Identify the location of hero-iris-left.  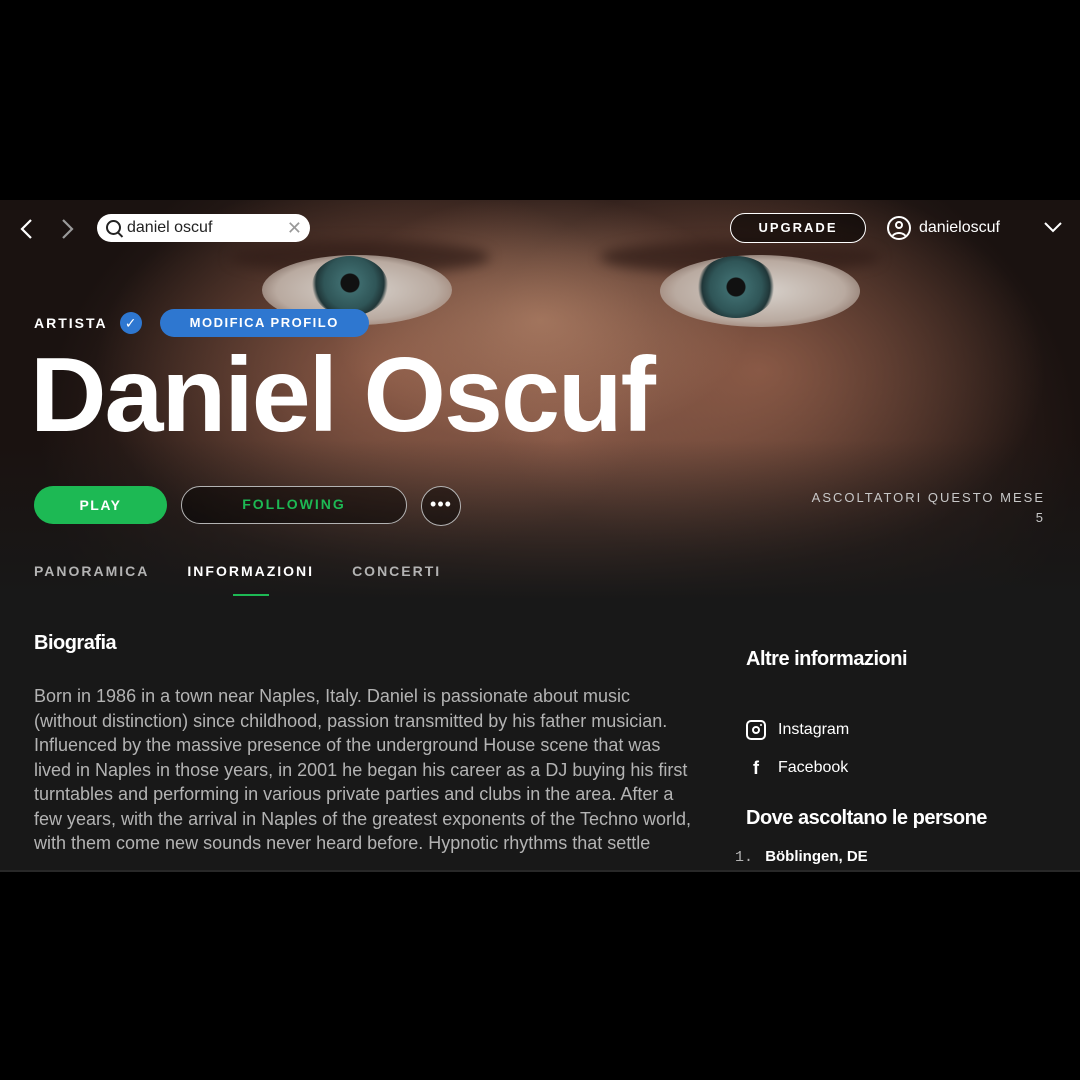
(350, 286).